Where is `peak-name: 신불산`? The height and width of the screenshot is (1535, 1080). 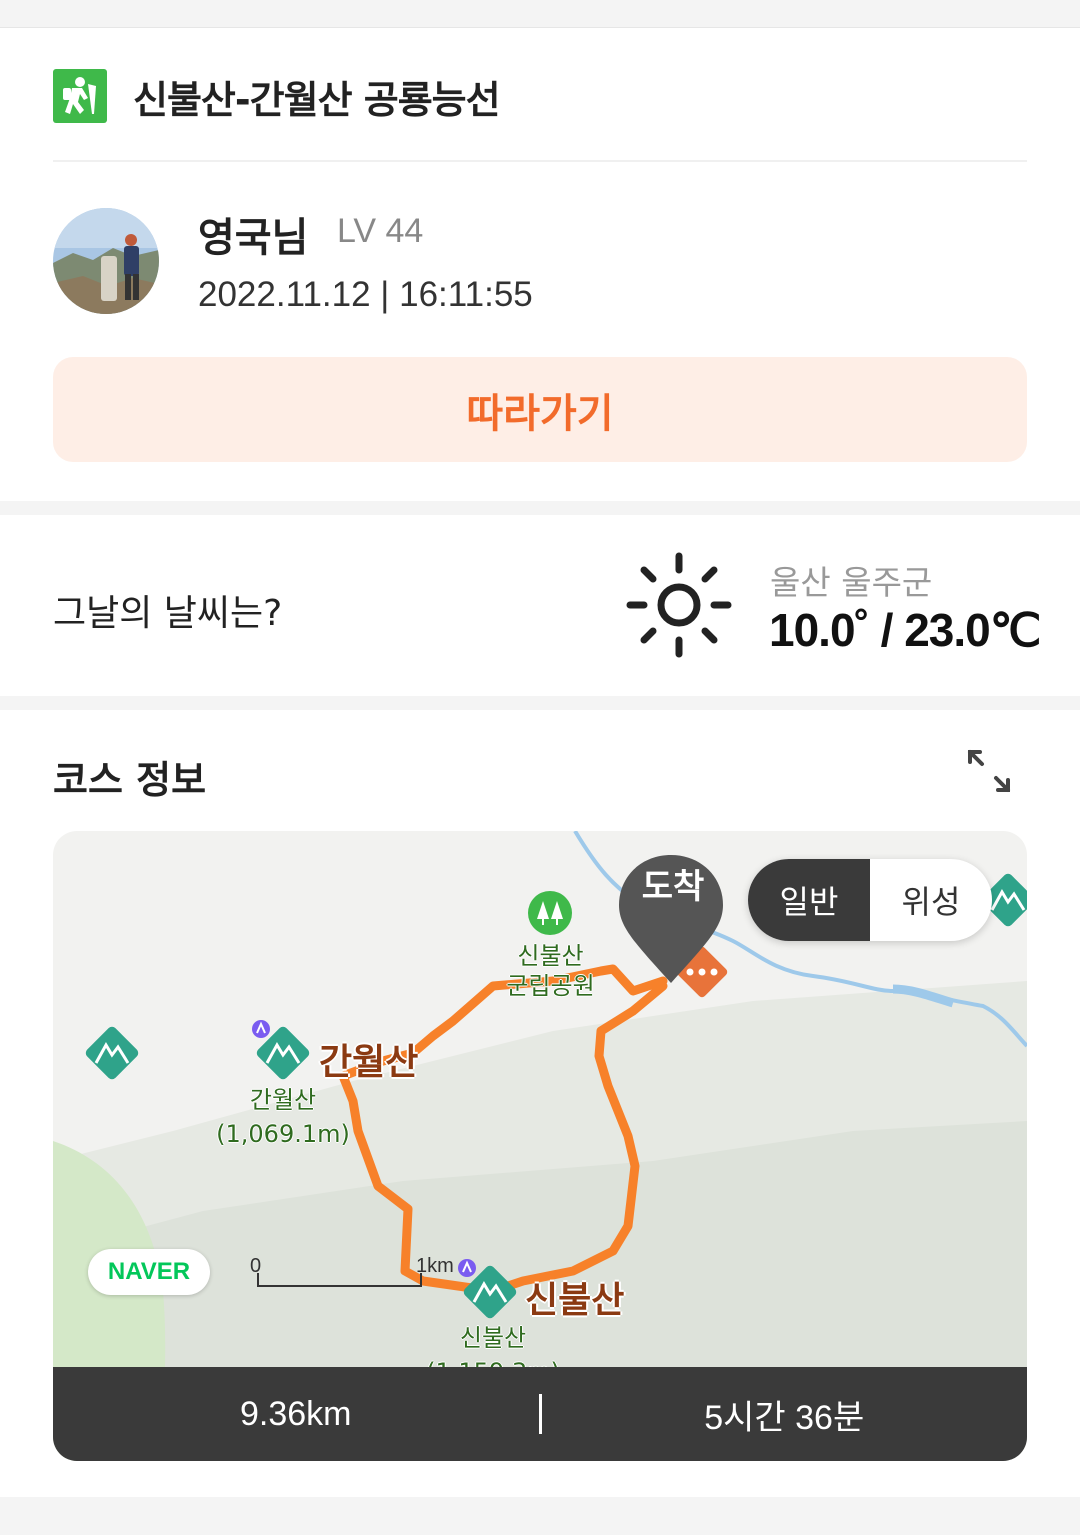 peak-name: 신불산 is located at coordinates (493, 1338).